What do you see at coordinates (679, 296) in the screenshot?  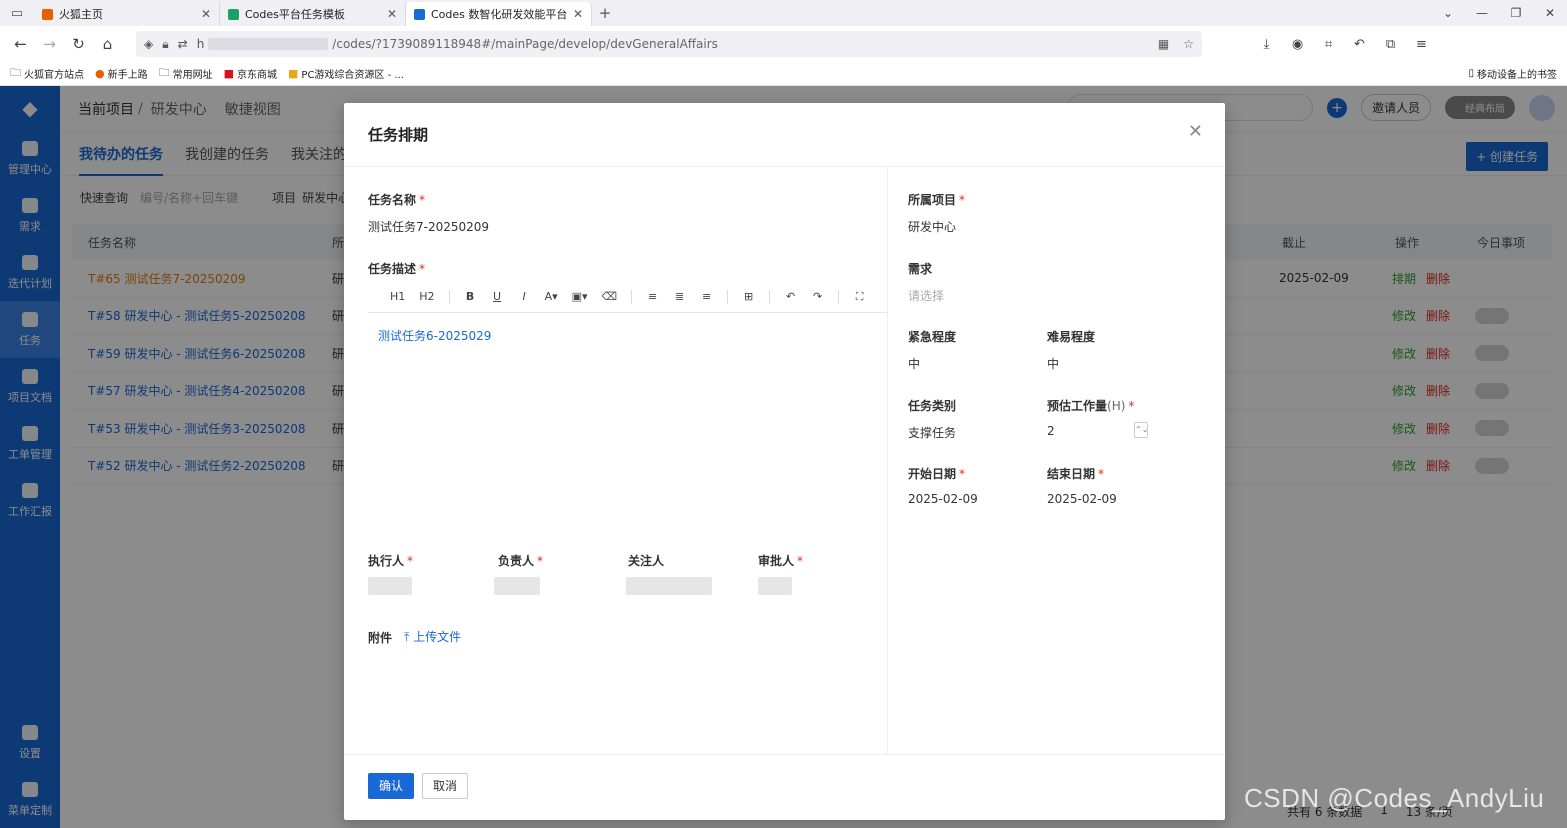 I see `align-center-icon: ≣` at bounding box center [679, 296].